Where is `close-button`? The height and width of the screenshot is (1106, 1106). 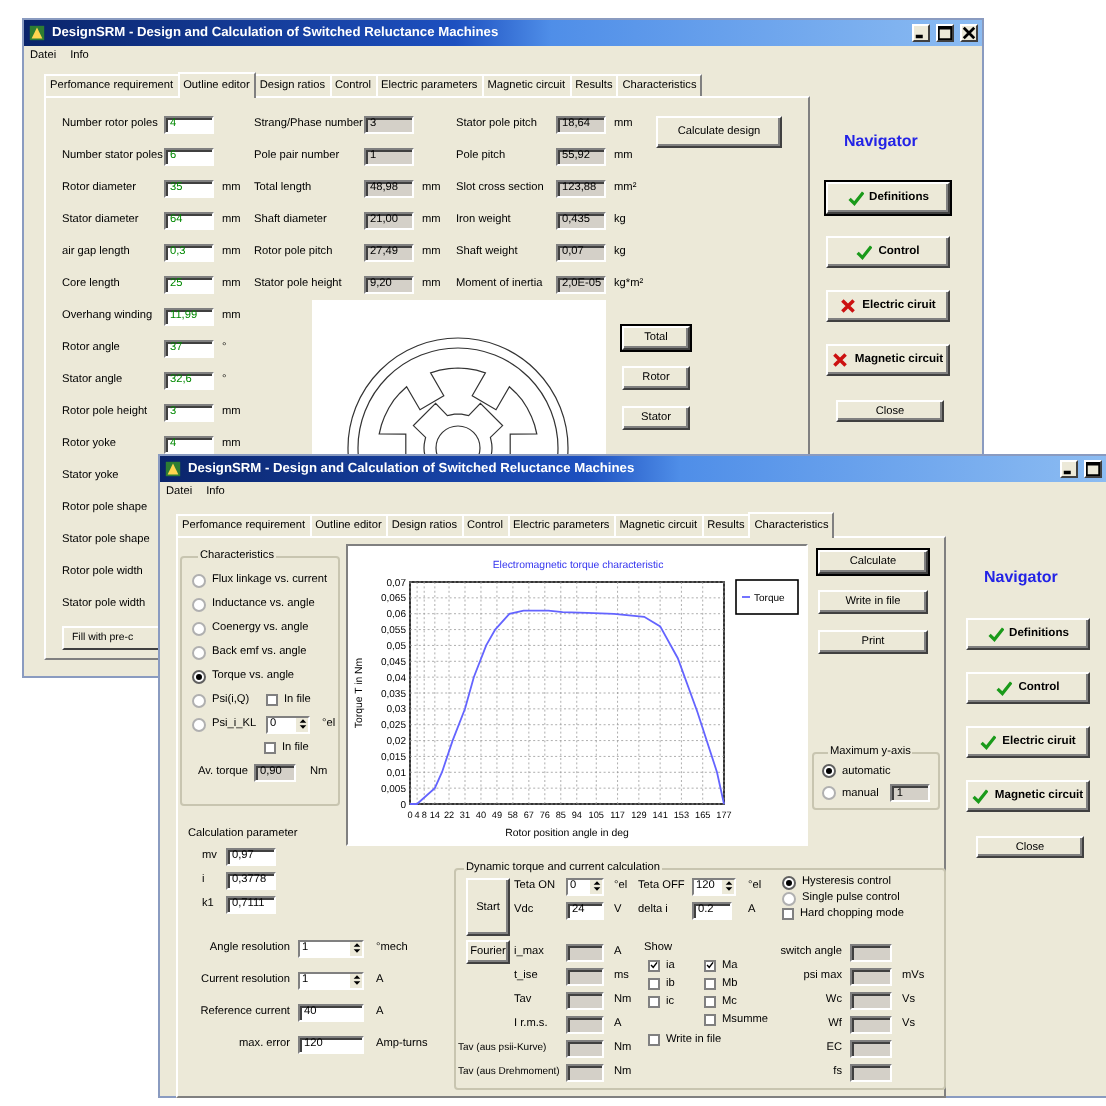 close-button is located at coordinates (969, 33).